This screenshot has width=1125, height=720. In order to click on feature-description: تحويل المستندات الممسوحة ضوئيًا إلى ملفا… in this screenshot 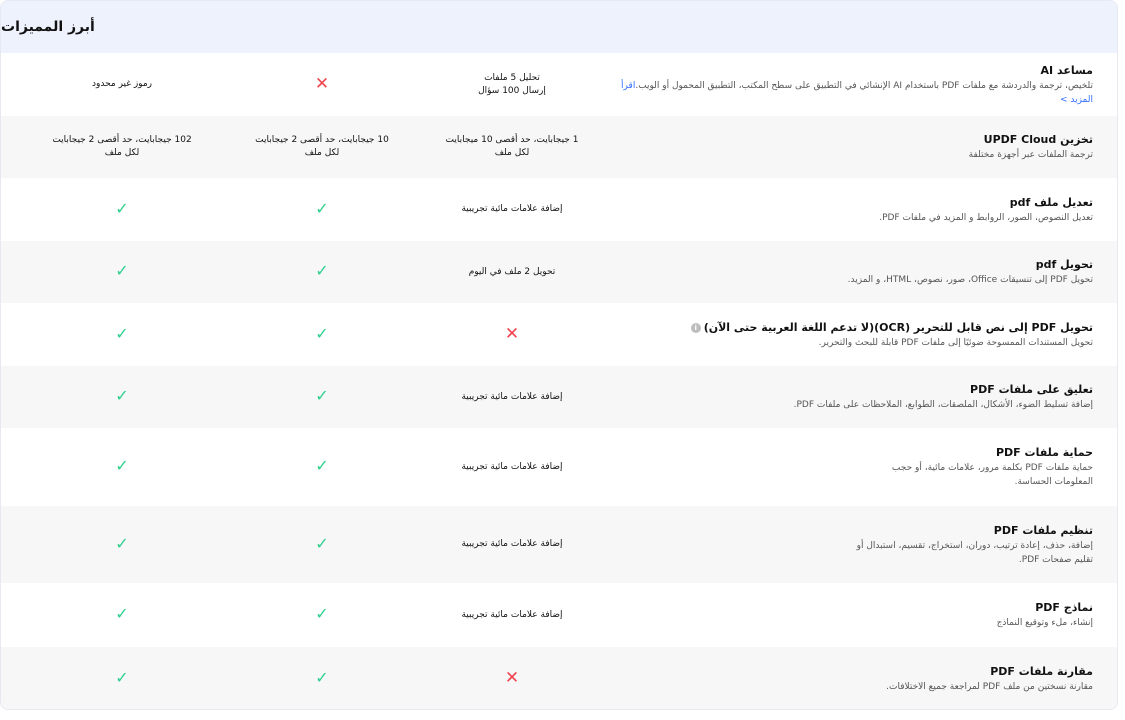, I will do `click(854, 343)`.